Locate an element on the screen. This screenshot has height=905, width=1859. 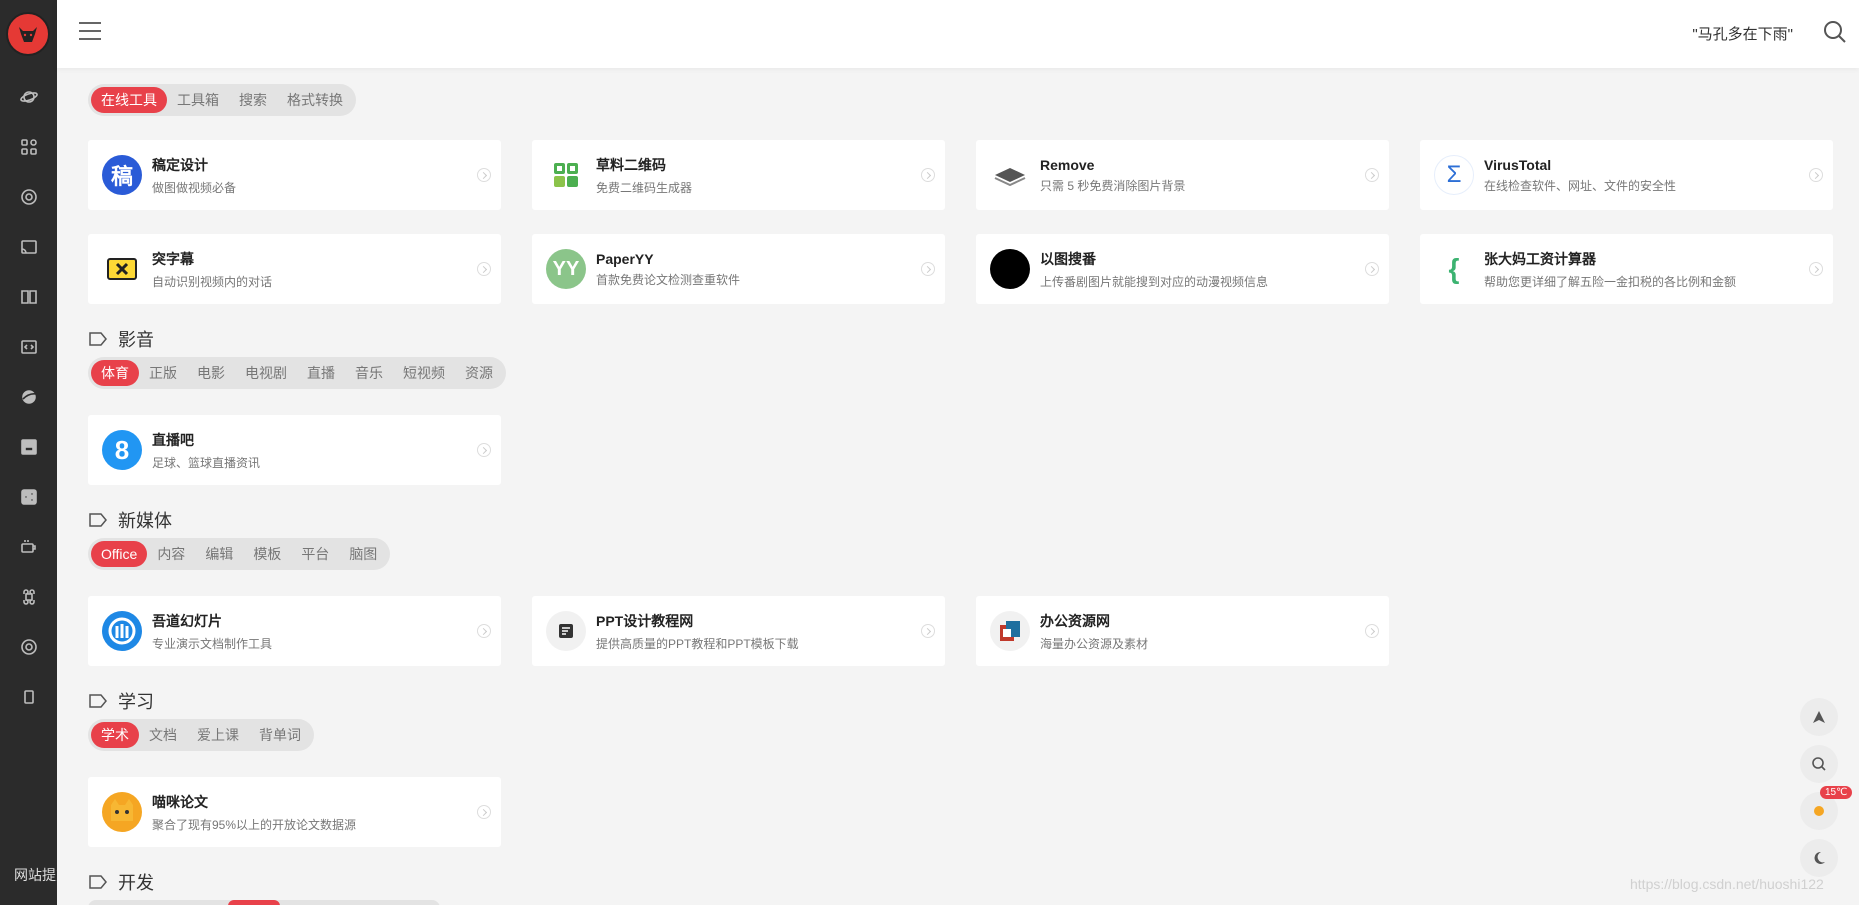
tab-platform: 平台 is located at coordinates (315, 554).